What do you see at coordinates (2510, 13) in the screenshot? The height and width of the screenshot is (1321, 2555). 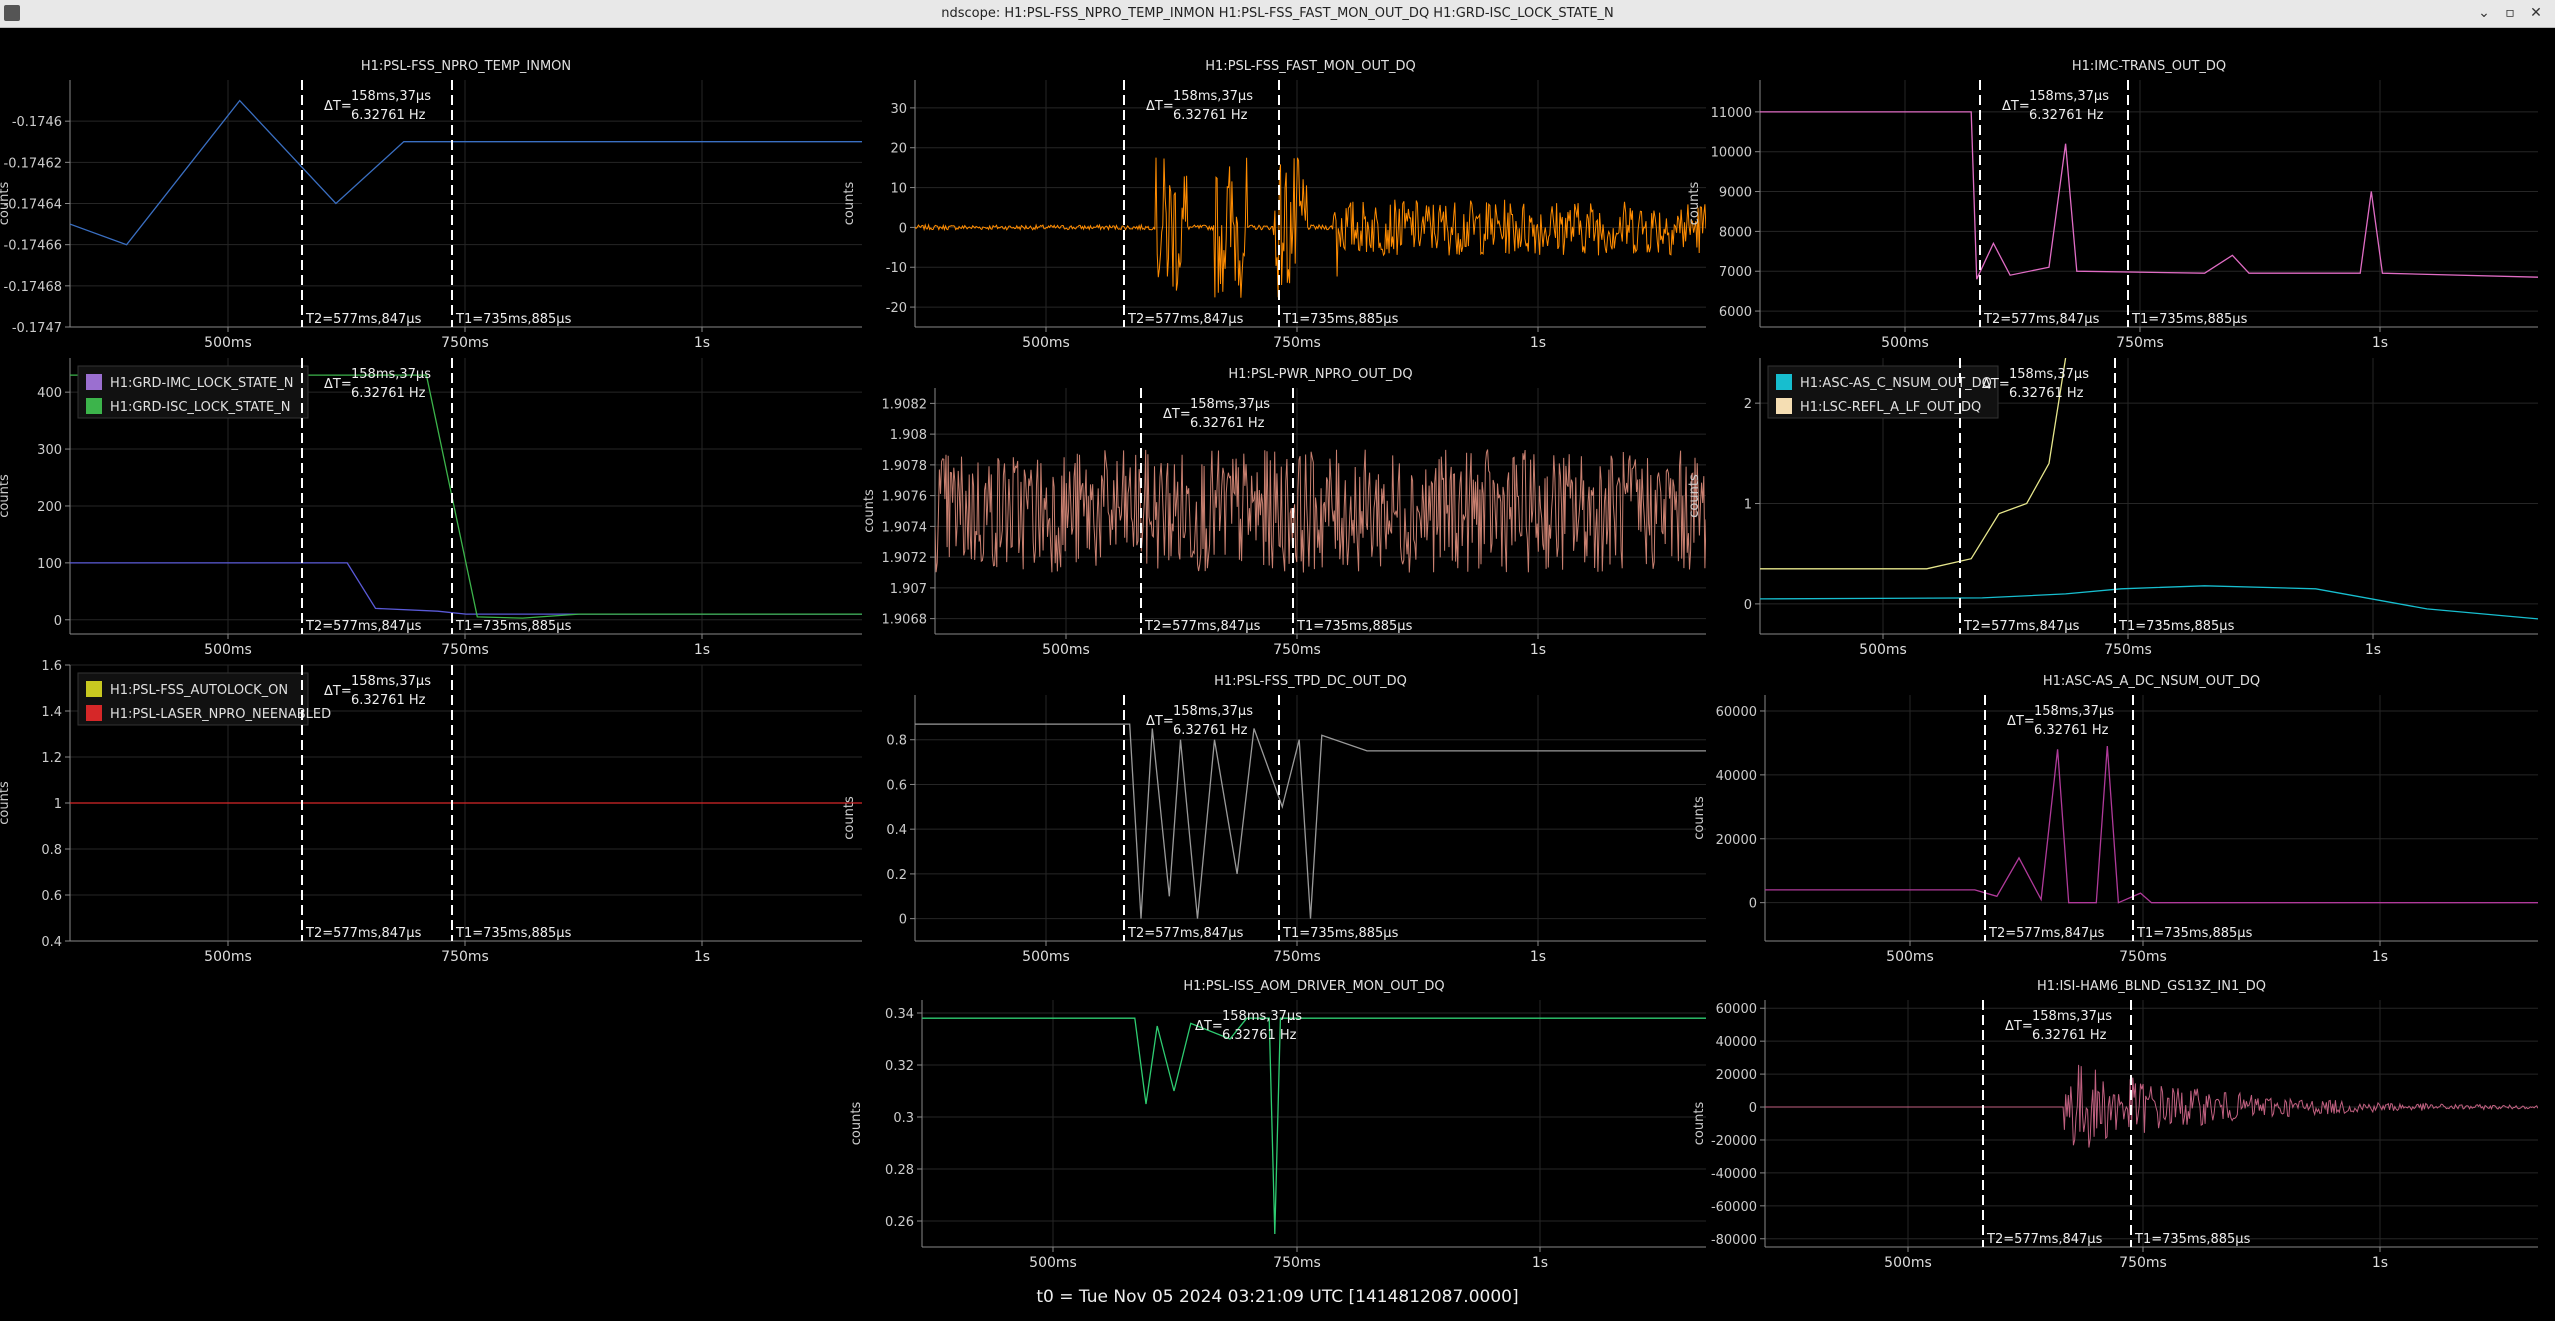 I see `maximize-icon: ▫` at bounding box center [2510, 13].